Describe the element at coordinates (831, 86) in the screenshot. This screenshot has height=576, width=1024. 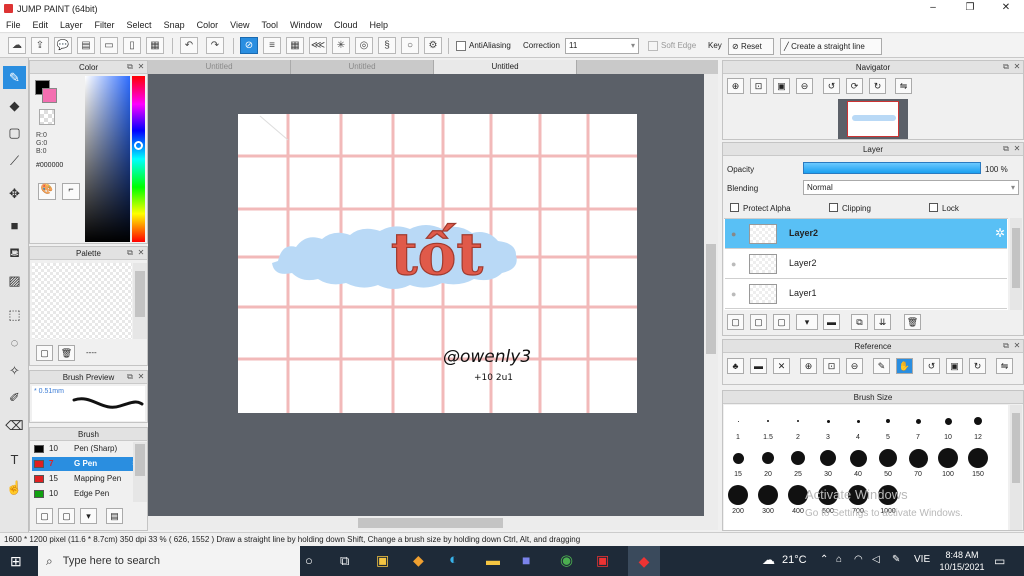
I see `rotate-left-icon: ↺` at that location.